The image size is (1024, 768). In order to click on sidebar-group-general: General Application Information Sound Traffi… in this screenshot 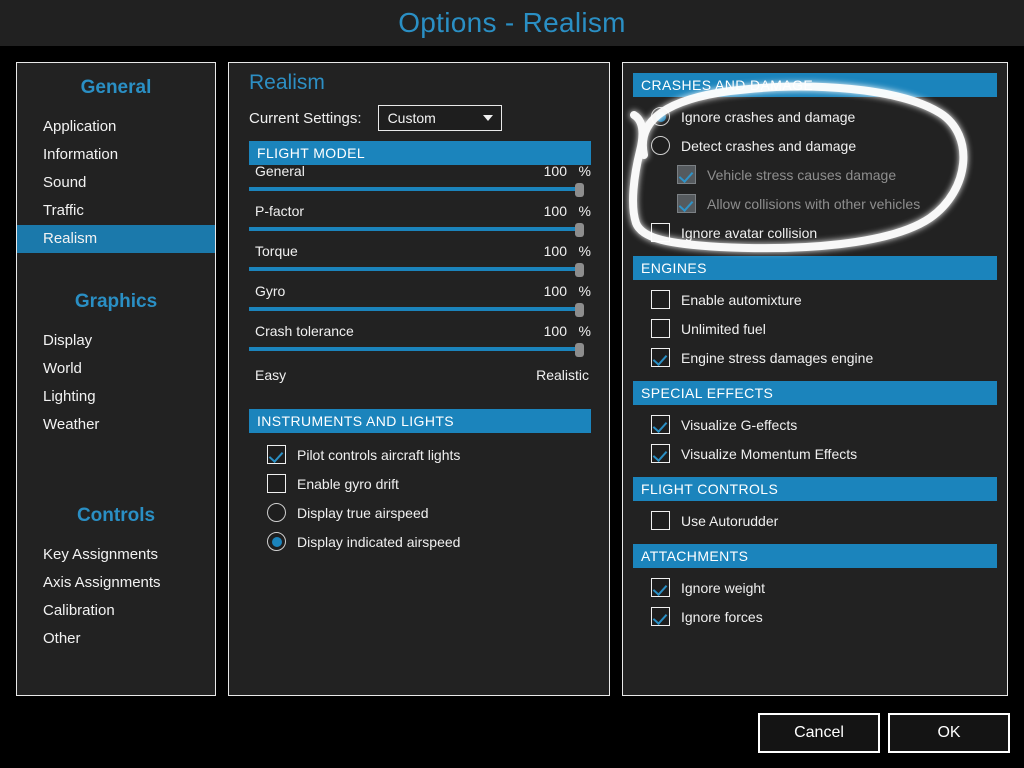, I will do `click(116, 165)`.